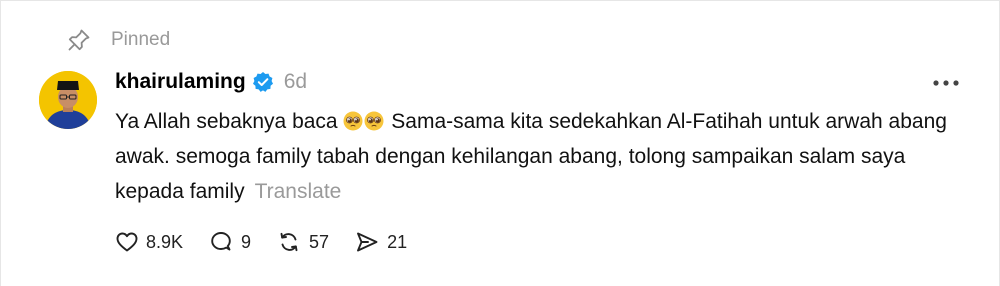  Describe the element at coordinates (295, 82) in the screenshot. I see `post-time: 6d` at that location.